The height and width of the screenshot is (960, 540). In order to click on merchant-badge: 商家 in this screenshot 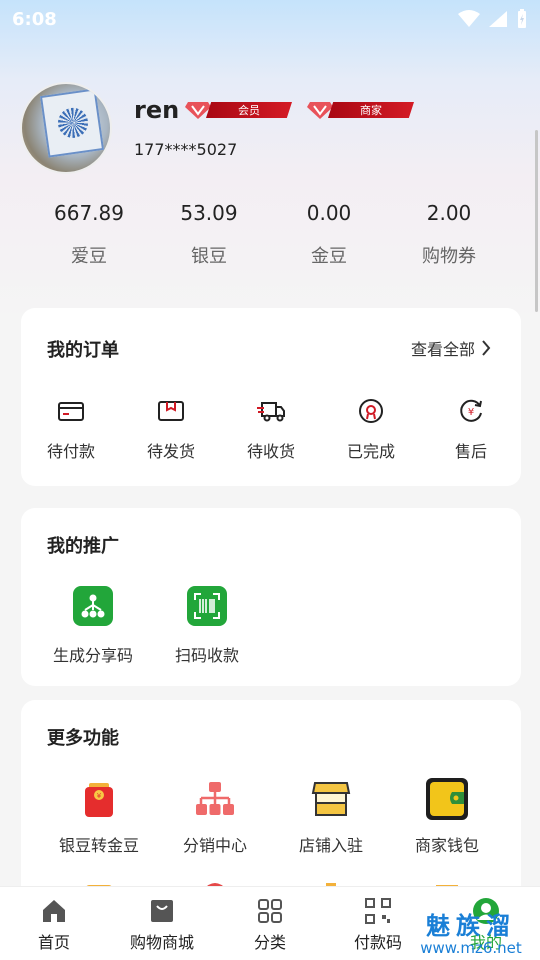, I will do `click(360, 110)`.